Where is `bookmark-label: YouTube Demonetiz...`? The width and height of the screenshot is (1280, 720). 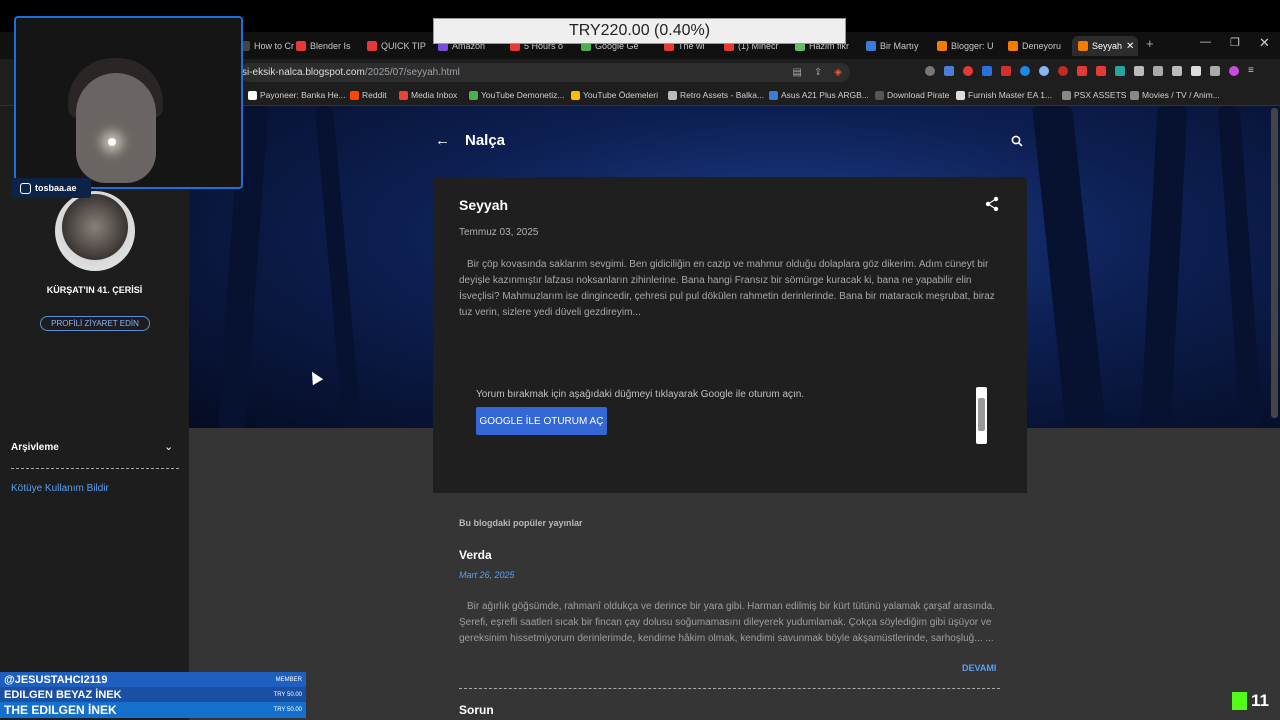 bookmark-label: YouTube Demonetiz... is located at coordinates (523, 95).